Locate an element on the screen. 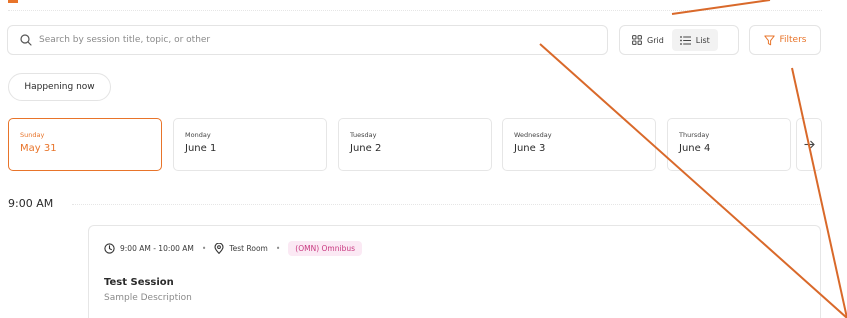  day-tab-monday: Monday June 1 is located at coordinates (250, 144).